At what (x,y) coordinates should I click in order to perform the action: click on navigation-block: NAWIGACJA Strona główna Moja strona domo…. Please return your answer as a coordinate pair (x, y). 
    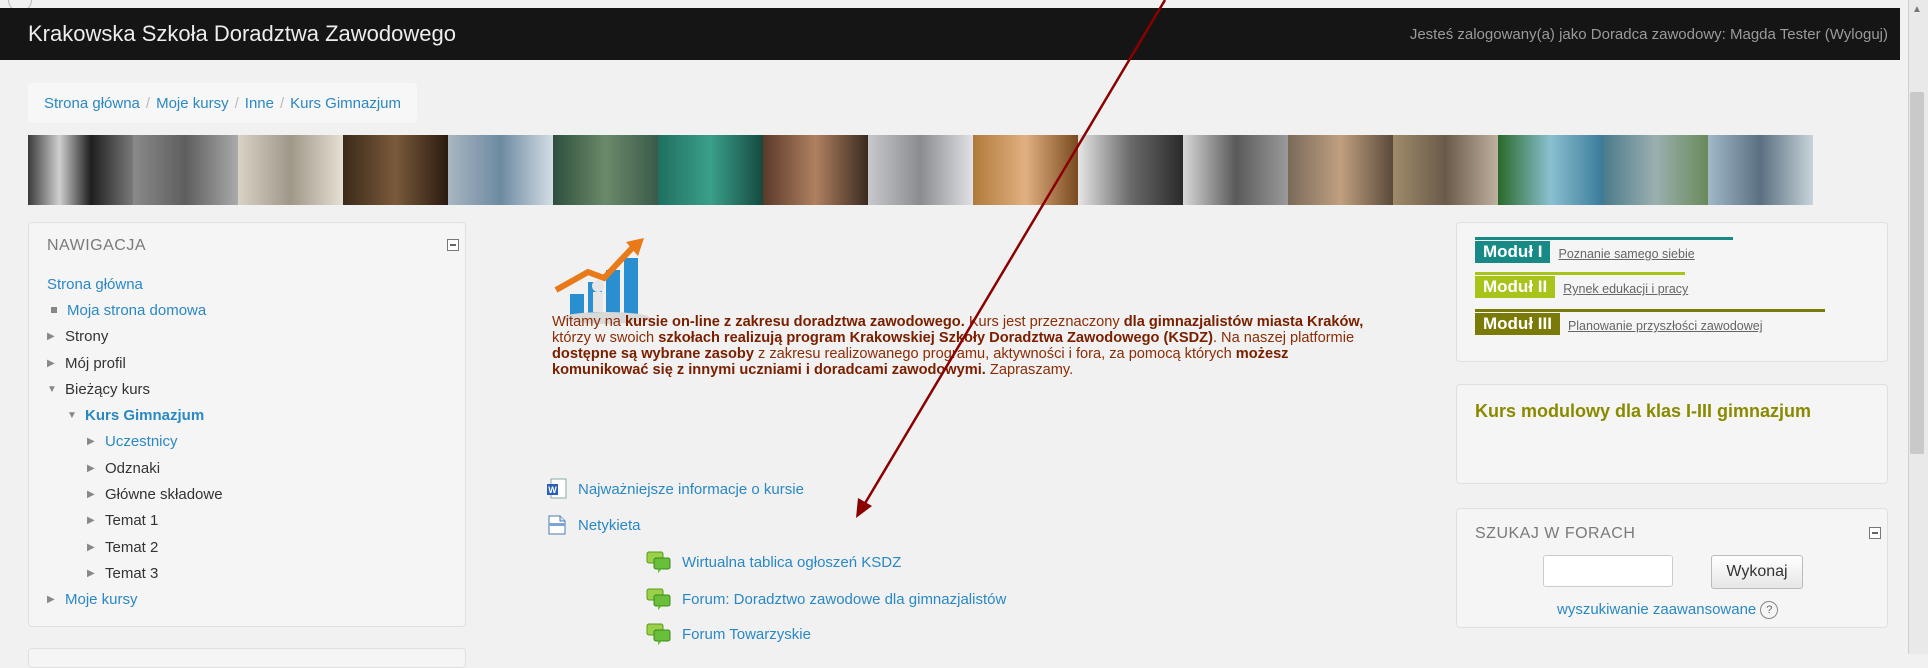
    Looking at the image, I should click on (247, 424).